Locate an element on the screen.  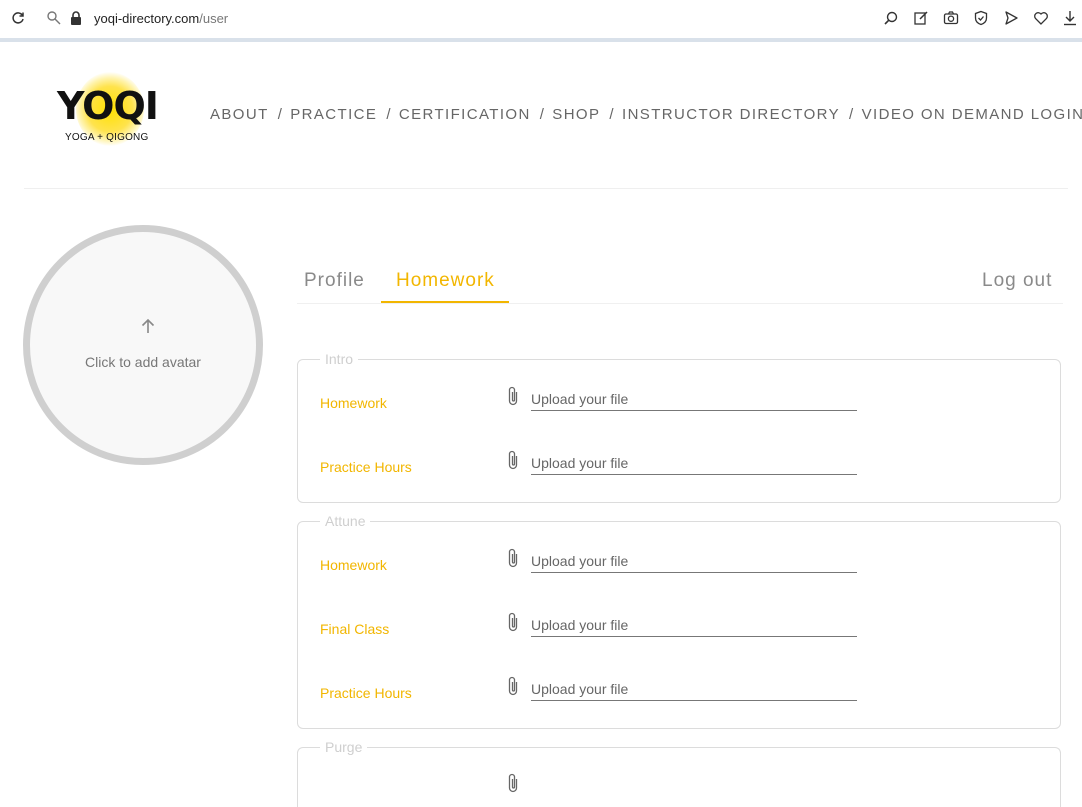
shield-icon is located at coordinates (981, 18).